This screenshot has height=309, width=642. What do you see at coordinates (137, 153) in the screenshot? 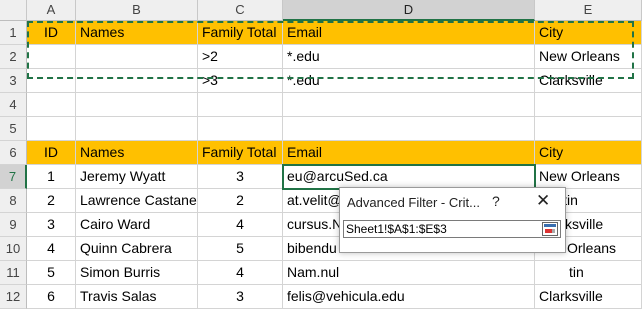
I see `cell: Names` at bounding box center [137, 153].